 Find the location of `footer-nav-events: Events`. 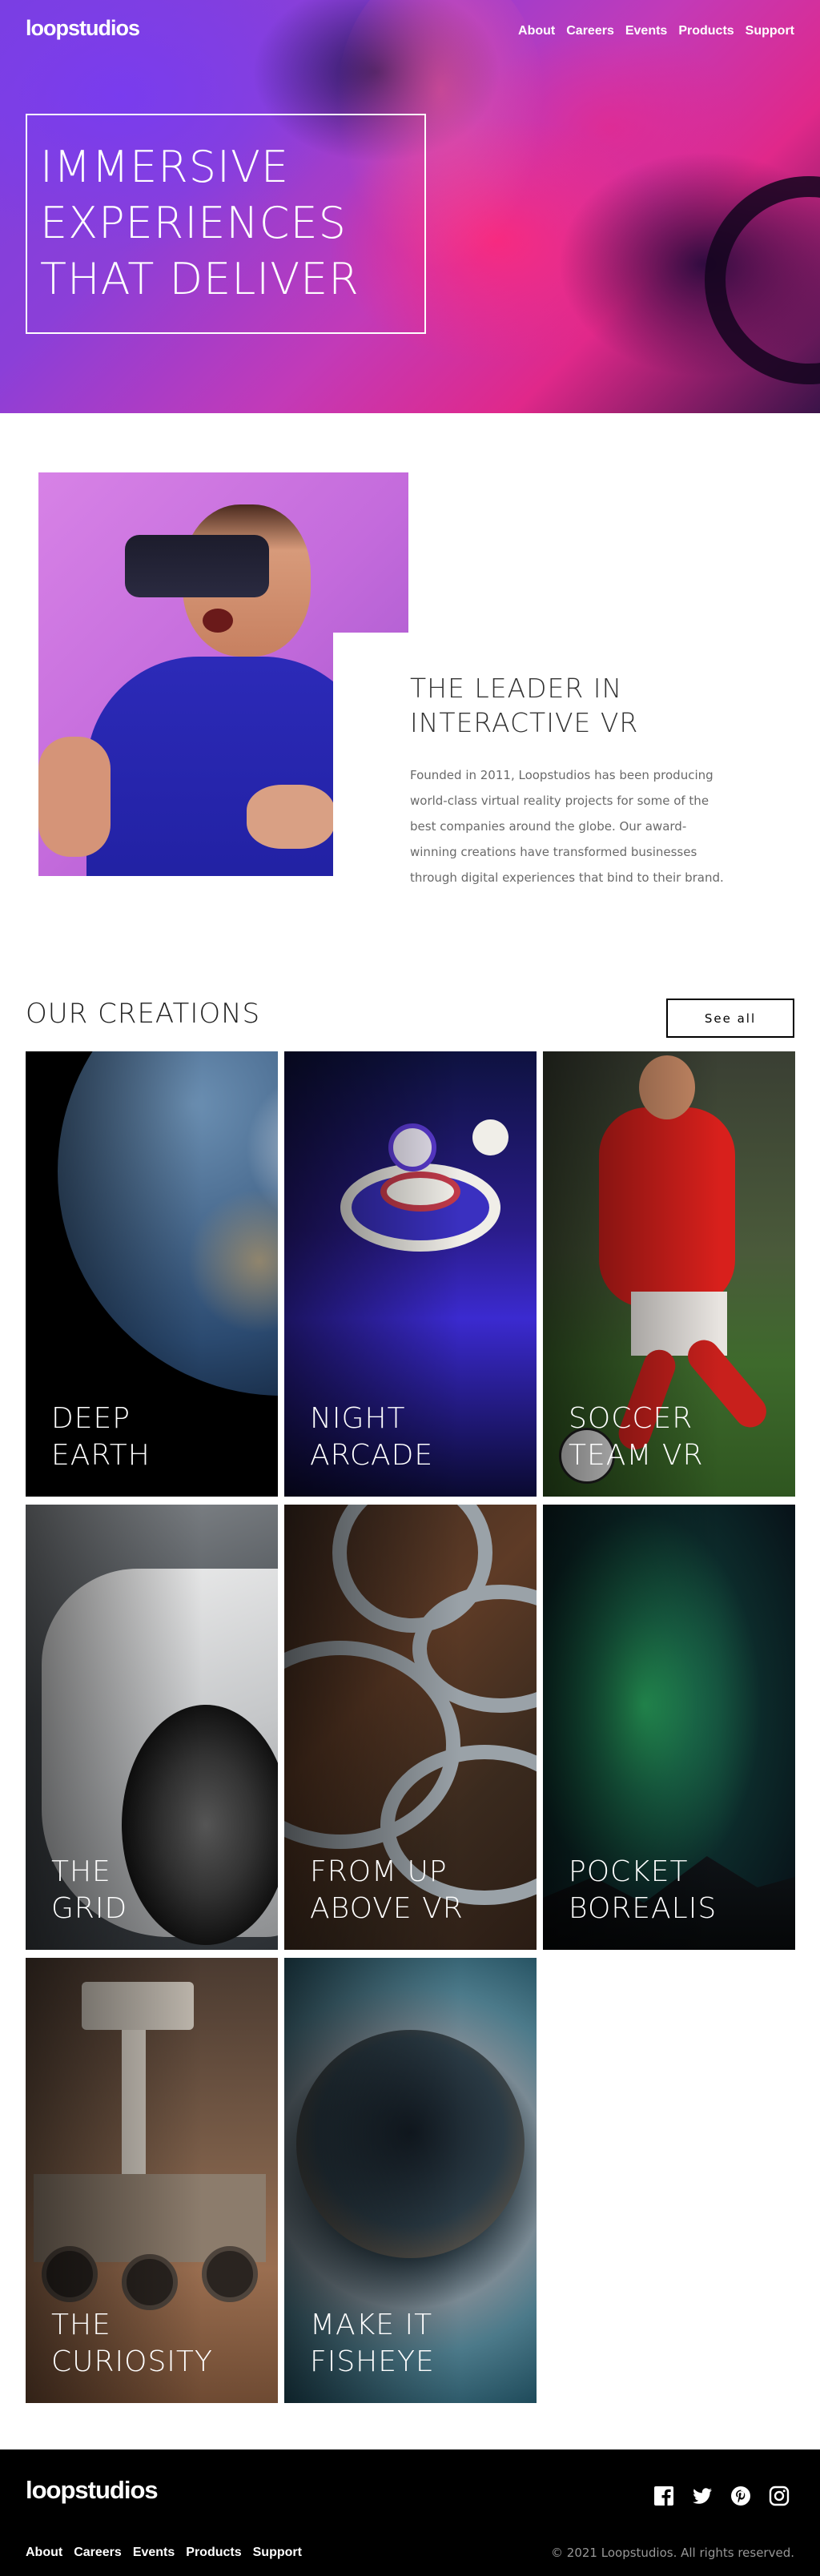

footer-nav-events: Events is located at coordinates (154, 2553).